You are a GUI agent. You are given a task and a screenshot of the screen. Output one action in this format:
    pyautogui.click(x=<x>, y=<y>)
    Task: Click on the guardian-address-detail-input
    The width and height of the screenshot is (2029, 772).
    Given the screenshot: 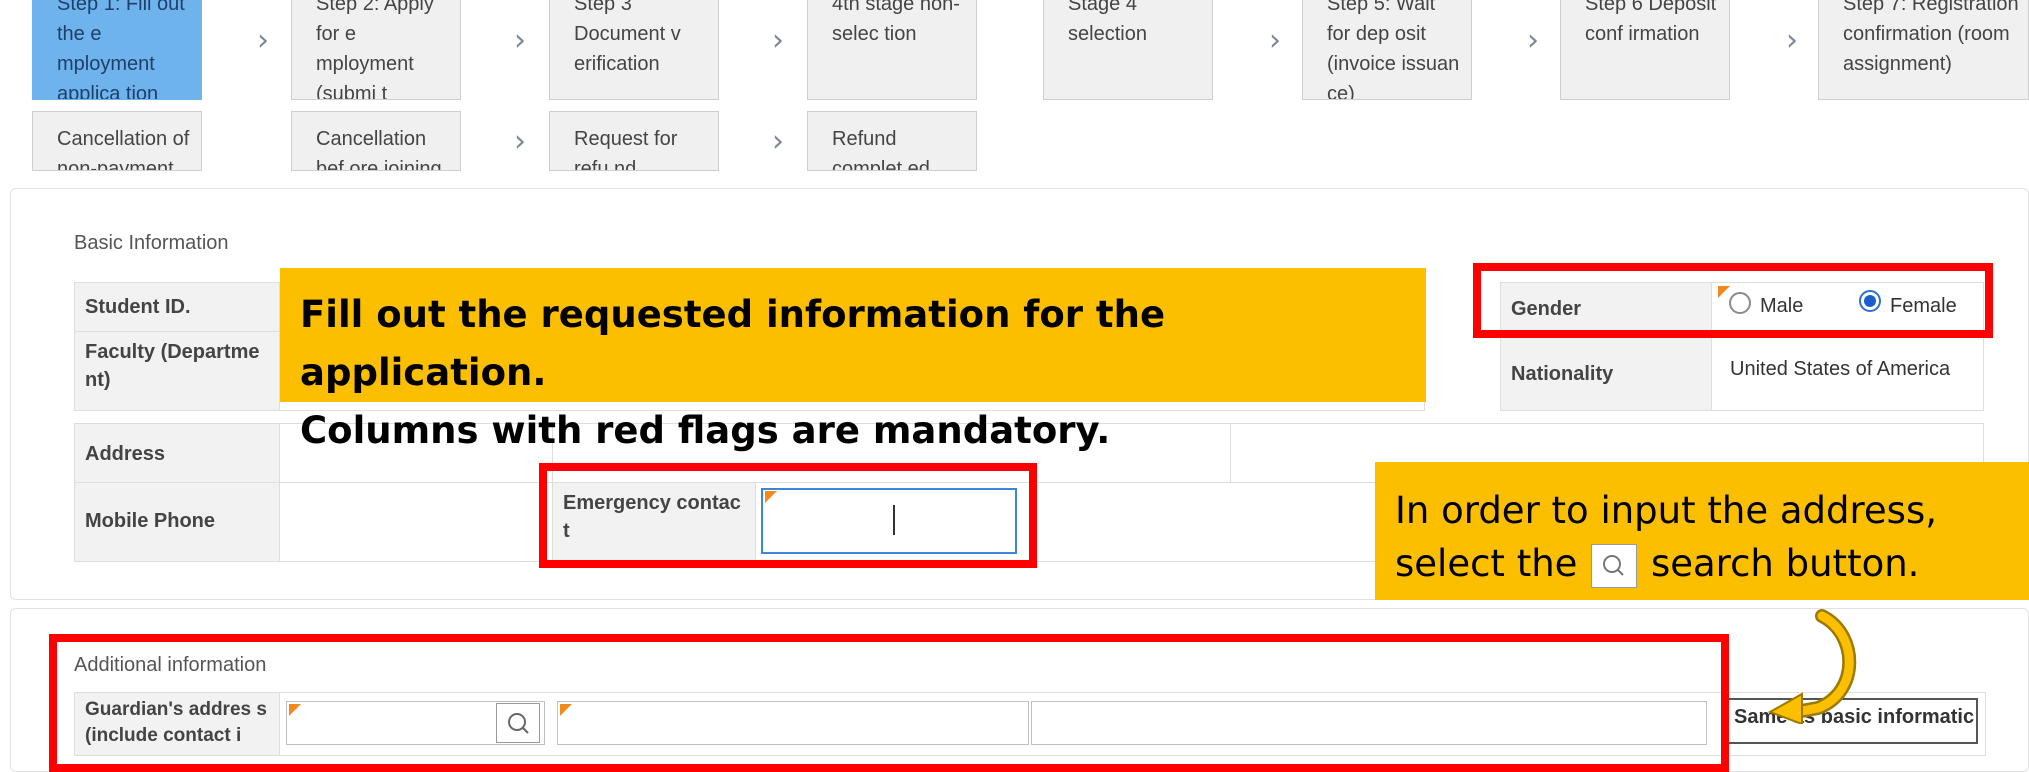 What is the action you would take?
    pyautogui.click(x=1369, y=723)
    